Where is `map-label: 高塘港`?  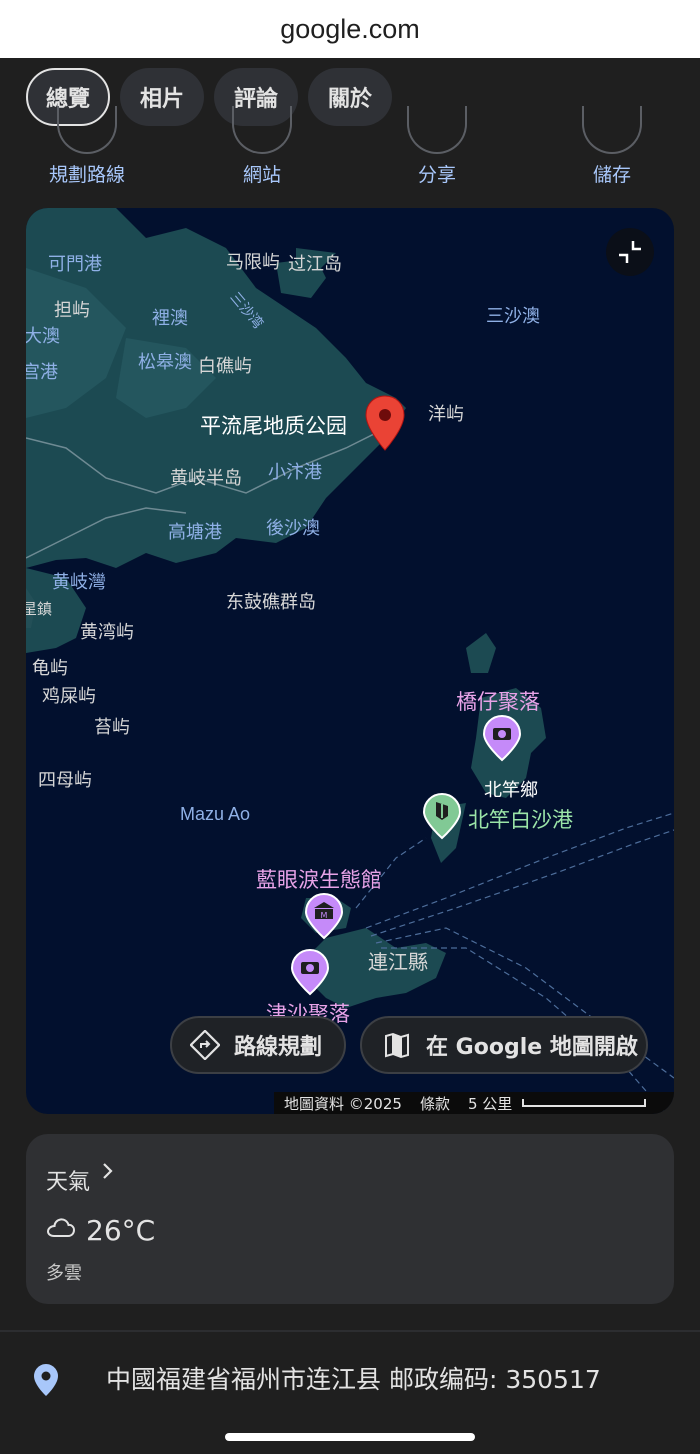 map-label: 高塘港 is located at coordinates (195, 532).